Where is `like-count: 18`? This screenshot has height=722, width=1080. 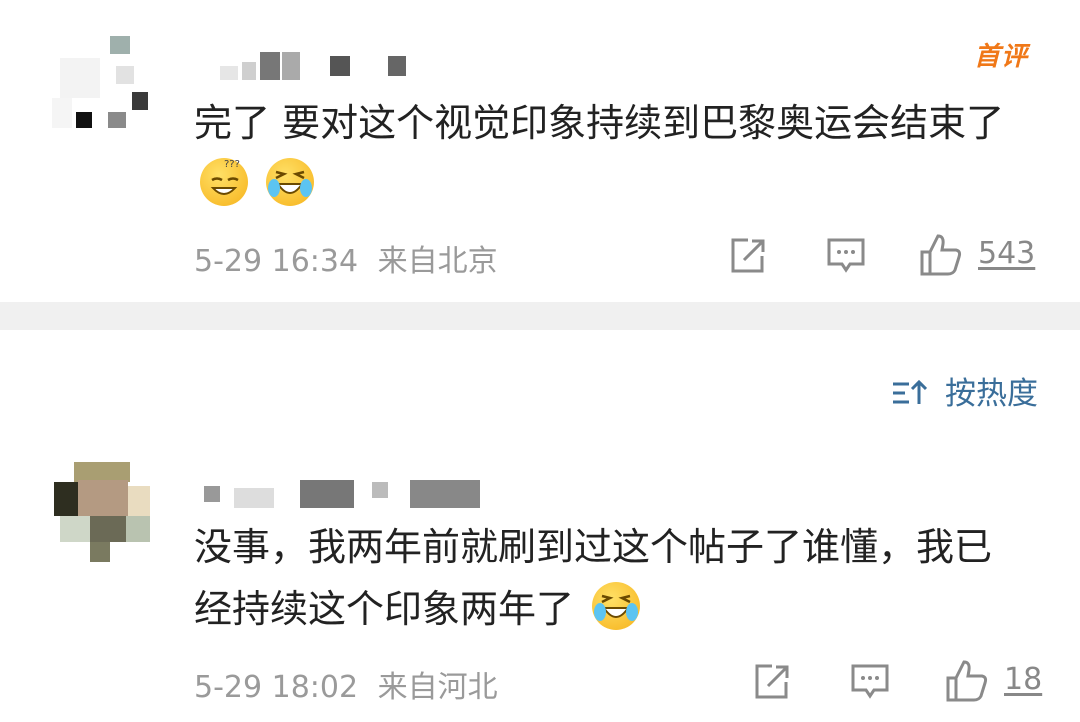
like-count: 18 is located at coordinates (1023, 679).